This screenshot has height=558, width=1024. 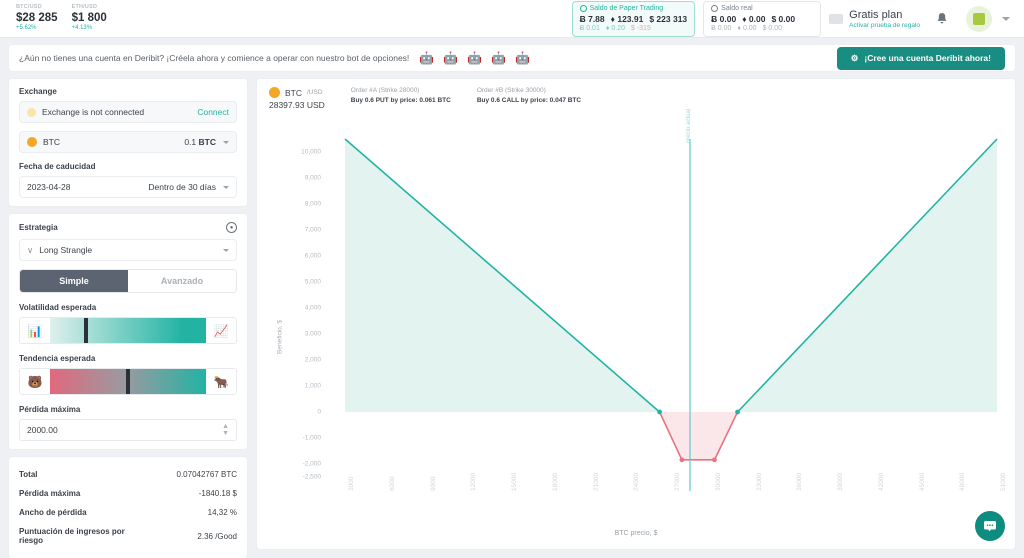 I want to click on mode-toggle: Simple Avanzado, so click(x=128, y=281).